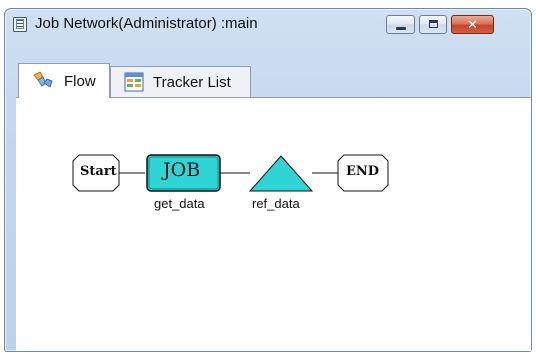  Describe the element at coordinates (80, 81) in the screenshot. I see `tab-flow-label: Flow` at that location.